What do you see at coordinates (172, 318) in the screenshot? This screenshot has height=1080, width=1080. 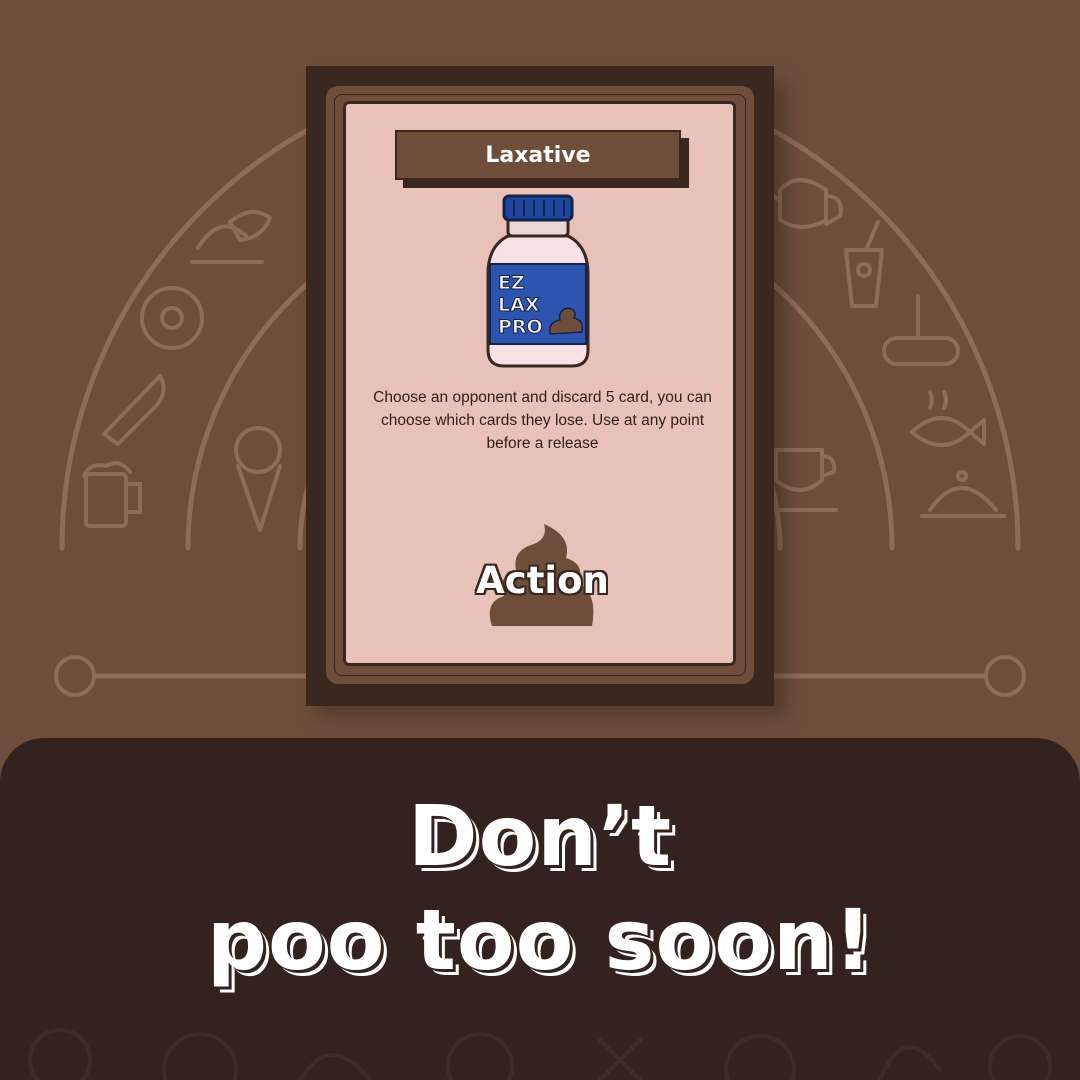 I see `donut-icon` at bounding box center [172, 318].